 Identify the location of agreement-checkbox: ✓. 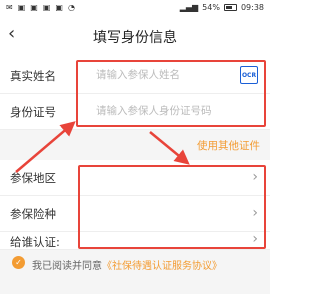
(18, 262).